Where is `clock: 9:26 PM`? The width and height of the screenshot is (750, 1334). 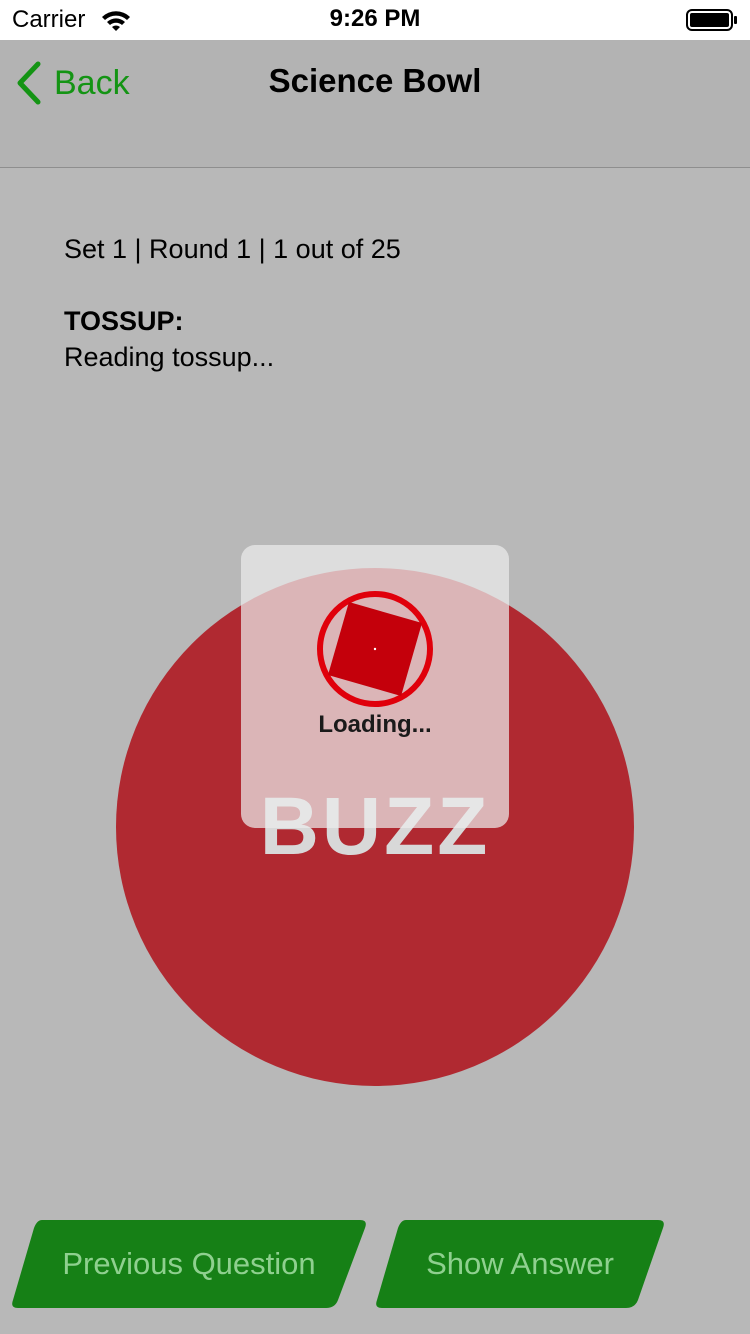
clock: 9:26 PM is located at coordinates (375, 18).